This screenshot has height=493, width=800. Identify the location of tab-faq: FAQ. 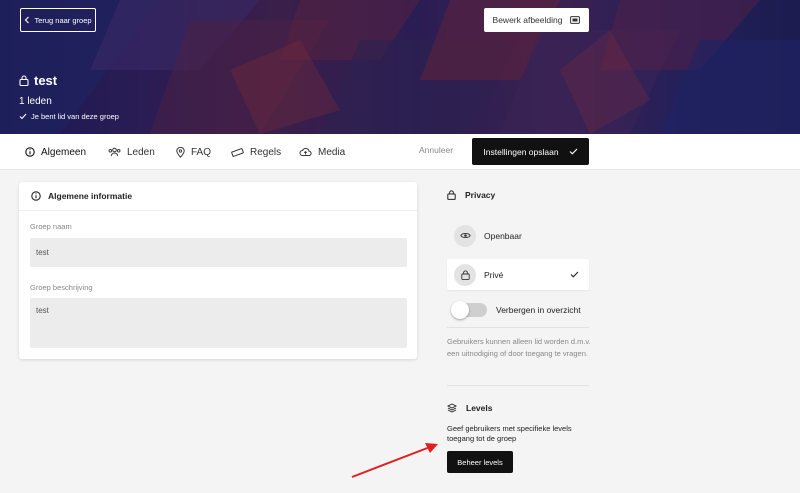
(193, 152).